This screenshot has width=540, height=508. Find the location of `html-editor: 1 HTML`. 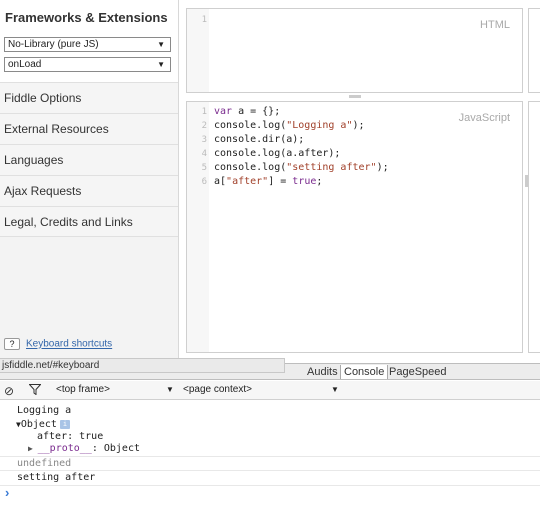

html-editor: 1 HTML is located at coordinates (354, 50).